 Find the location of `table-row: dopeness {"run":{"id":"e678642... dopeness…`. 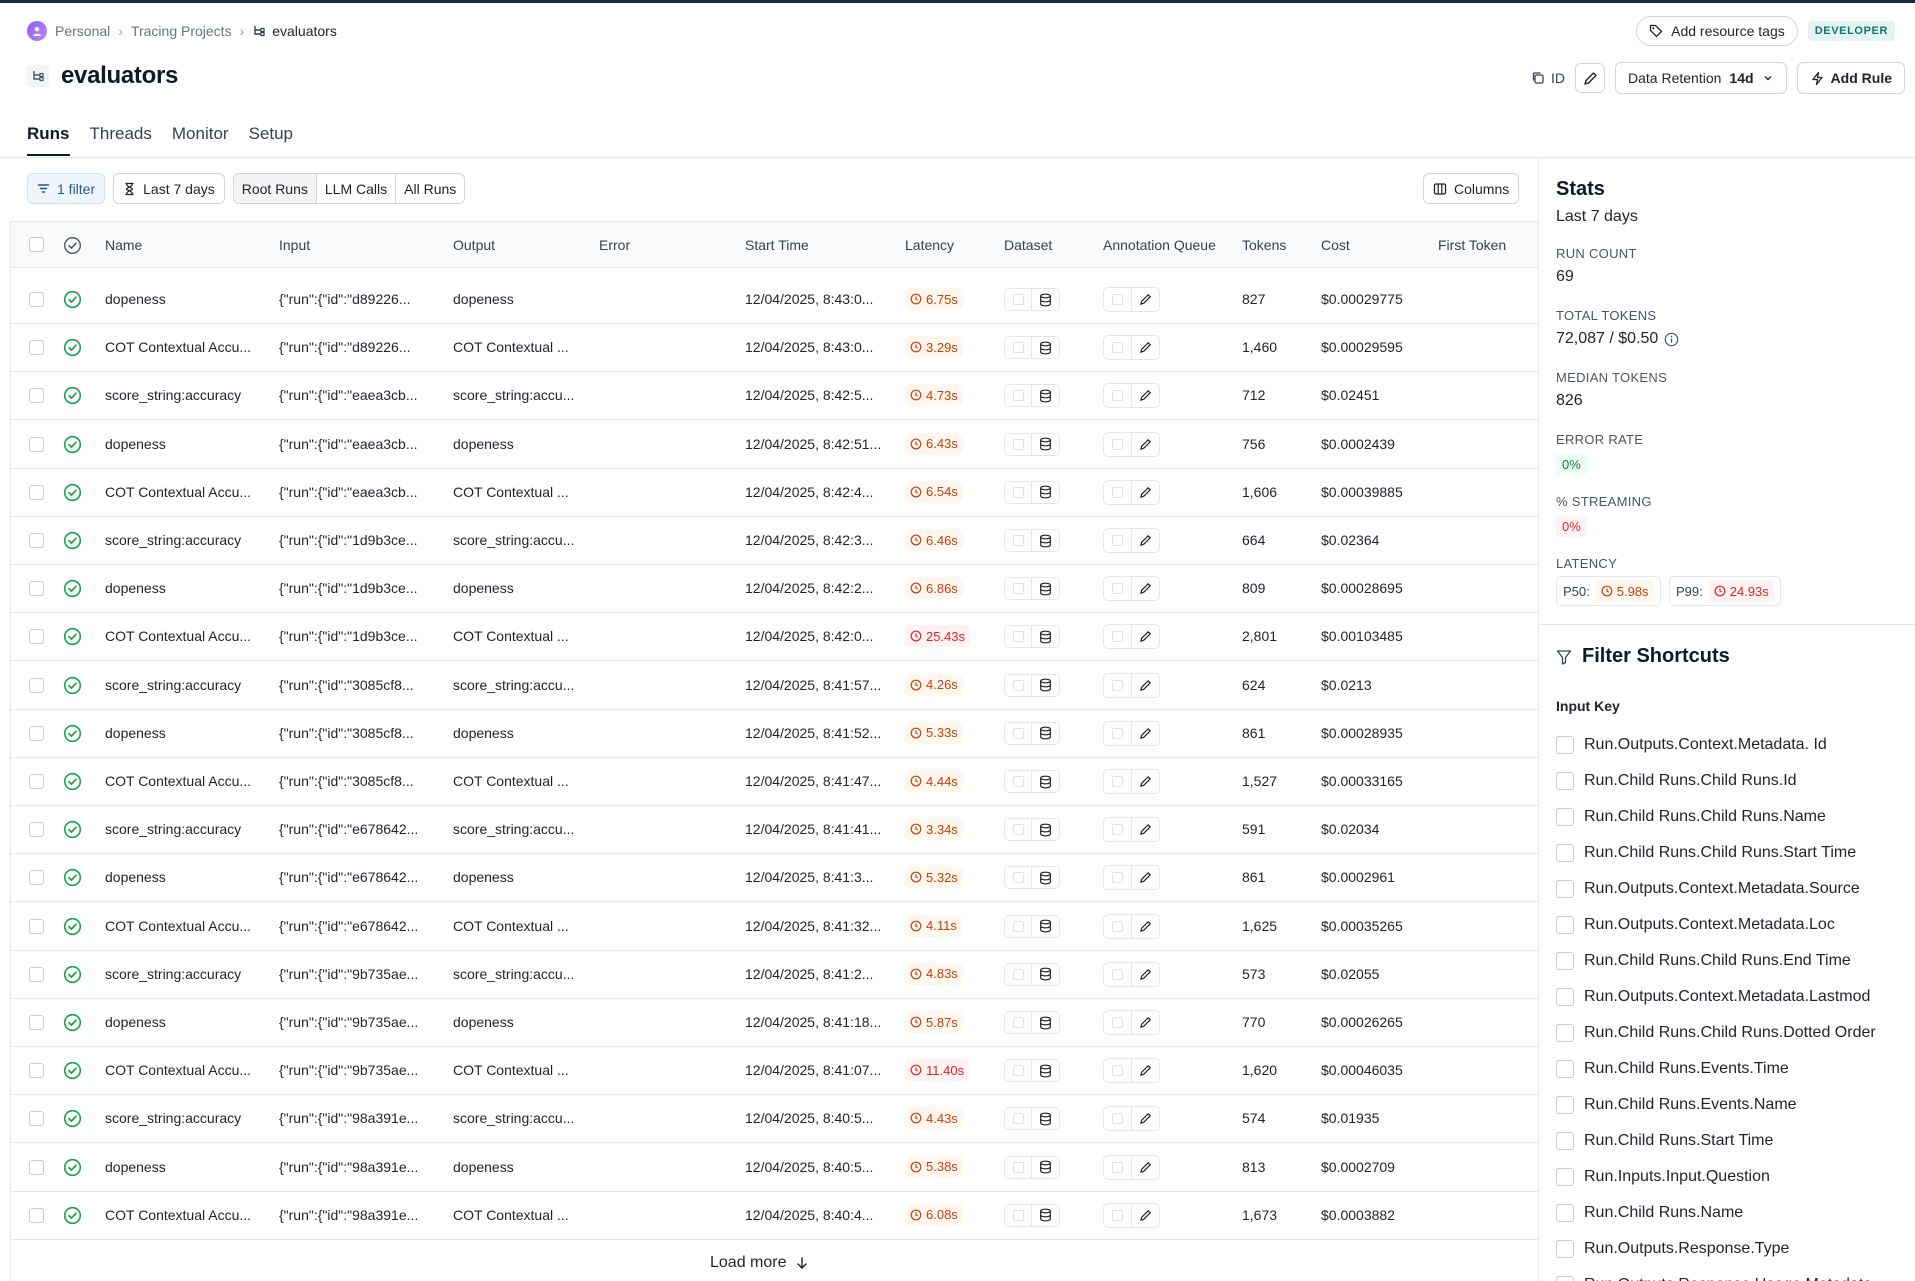

table-row: dopeness {"run":{"id":"e678642... dopeness… is located at coordinates (774, 878).